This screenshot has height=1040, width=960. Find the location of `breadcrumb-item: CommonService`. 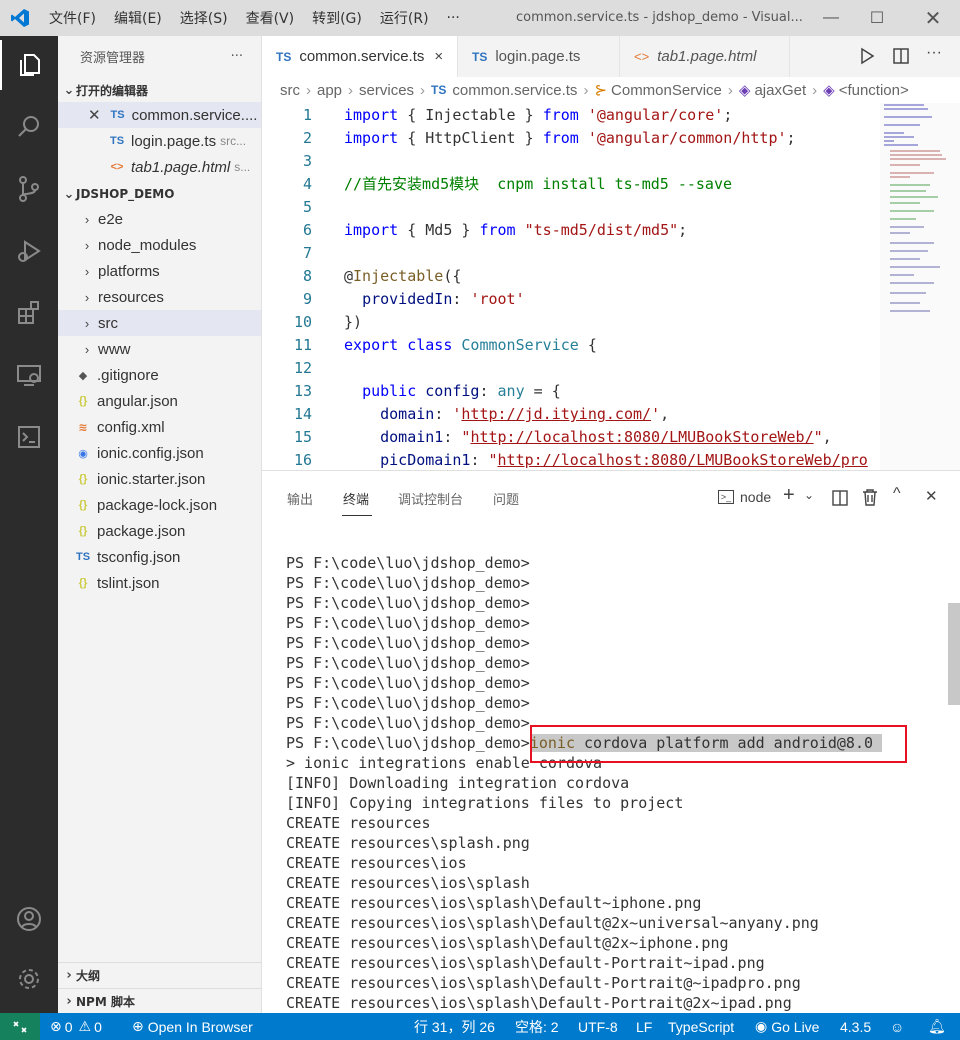

breadcrumb-item: CommonService is located at coordinates (666, 90).